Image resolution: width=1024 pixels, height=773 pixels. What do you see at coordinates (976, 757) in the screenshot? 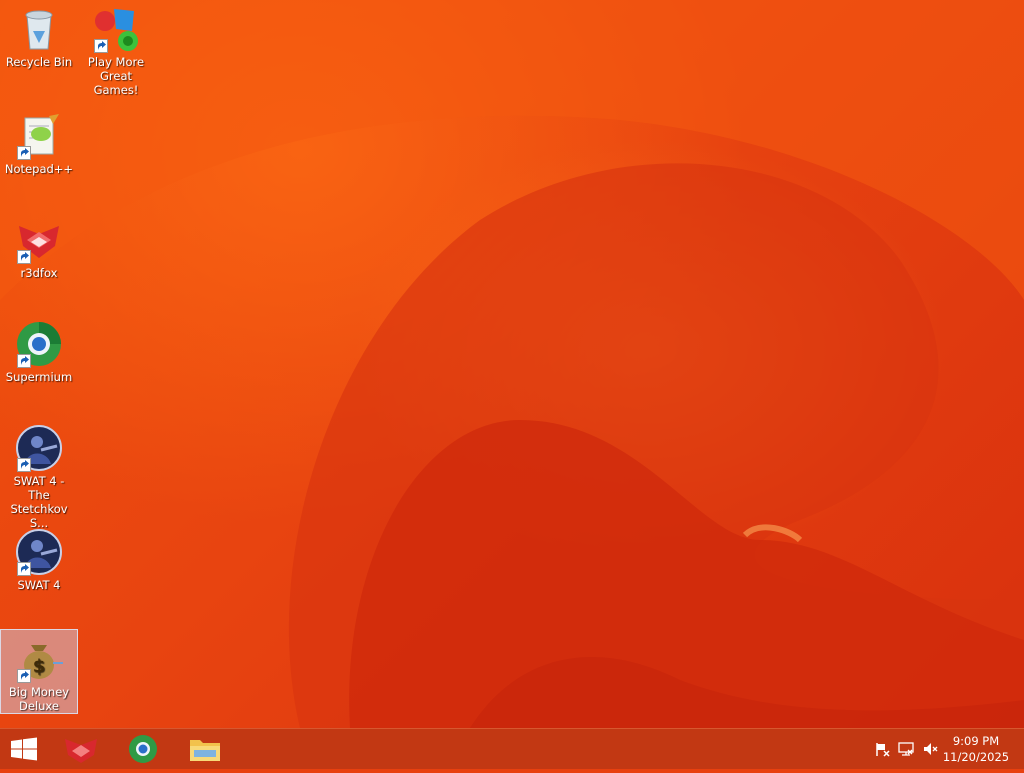
I see `clock-date: 11/20/2025` at bounding box center [976, 757].